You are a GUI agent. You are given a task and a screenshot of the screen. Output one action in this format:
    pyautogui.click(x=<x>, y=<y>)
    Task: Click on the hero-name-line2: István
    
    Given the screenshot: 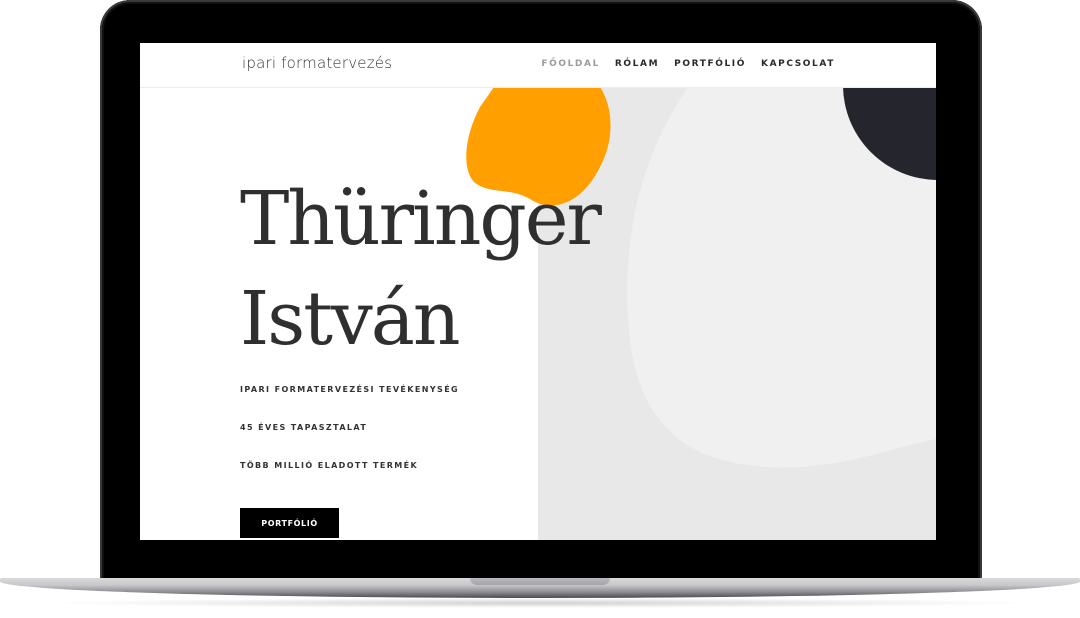 What is the action you would take?
    pyautogui.click(x=350, y=319)
    